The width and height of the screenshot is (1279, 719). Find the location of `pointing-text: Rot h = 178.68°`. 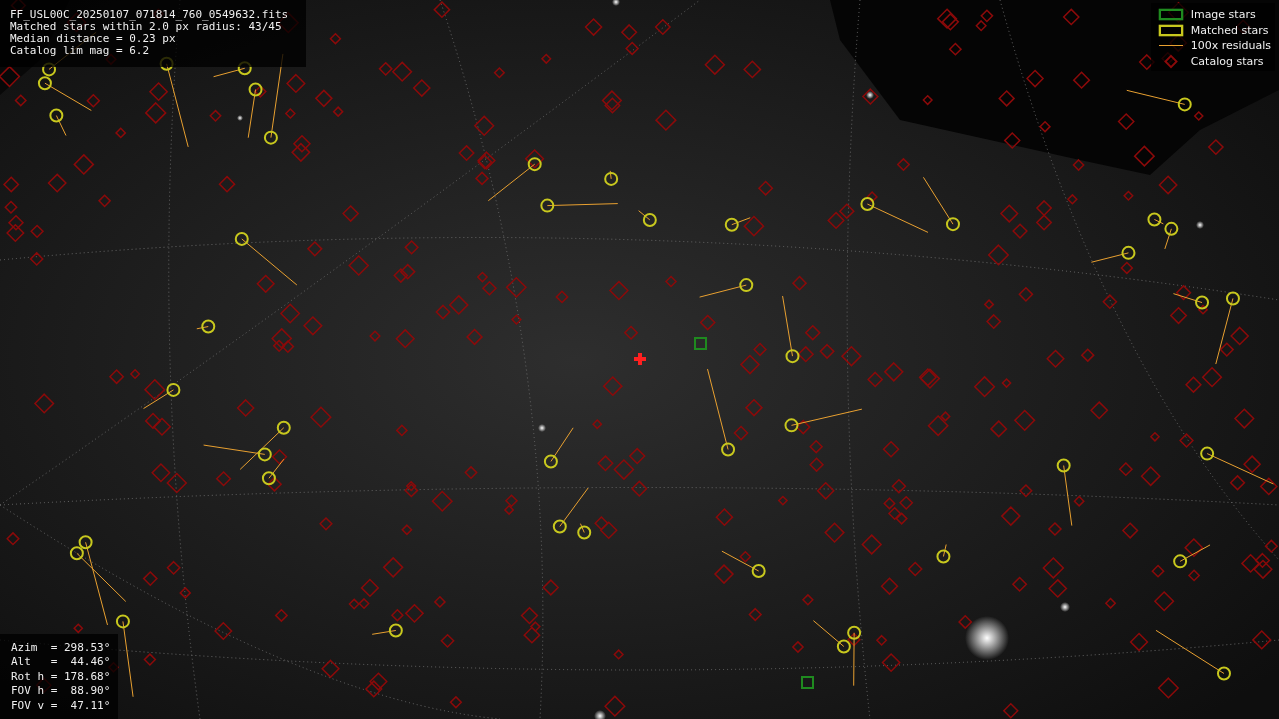

pointing-text: Rot h = 178.68° is located at coordinates (61, 676).